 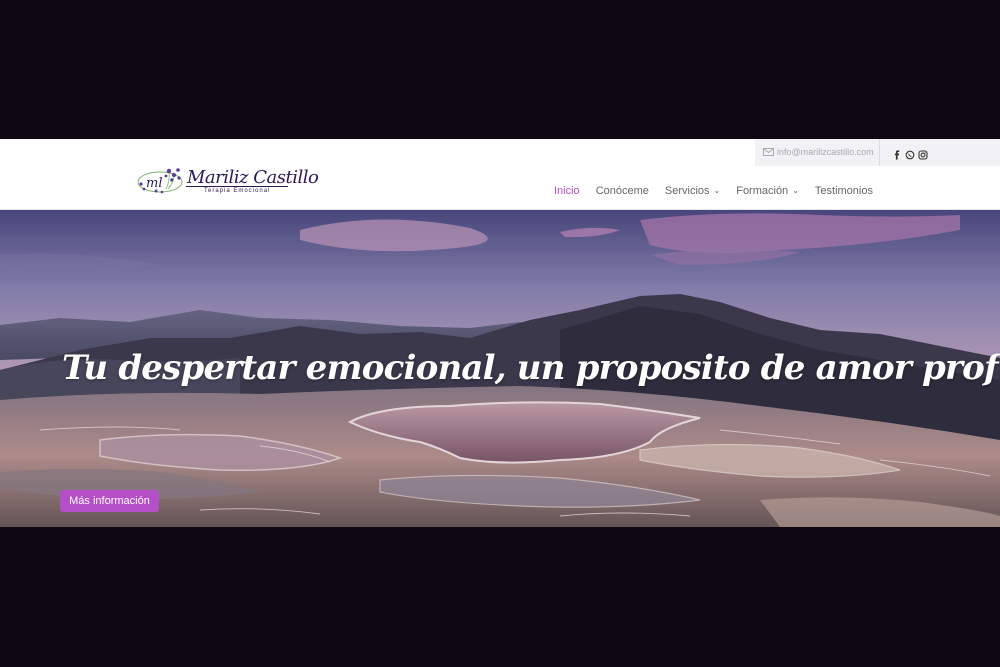 I want to click on whatsapp-icon, so click(x=910, y=153).